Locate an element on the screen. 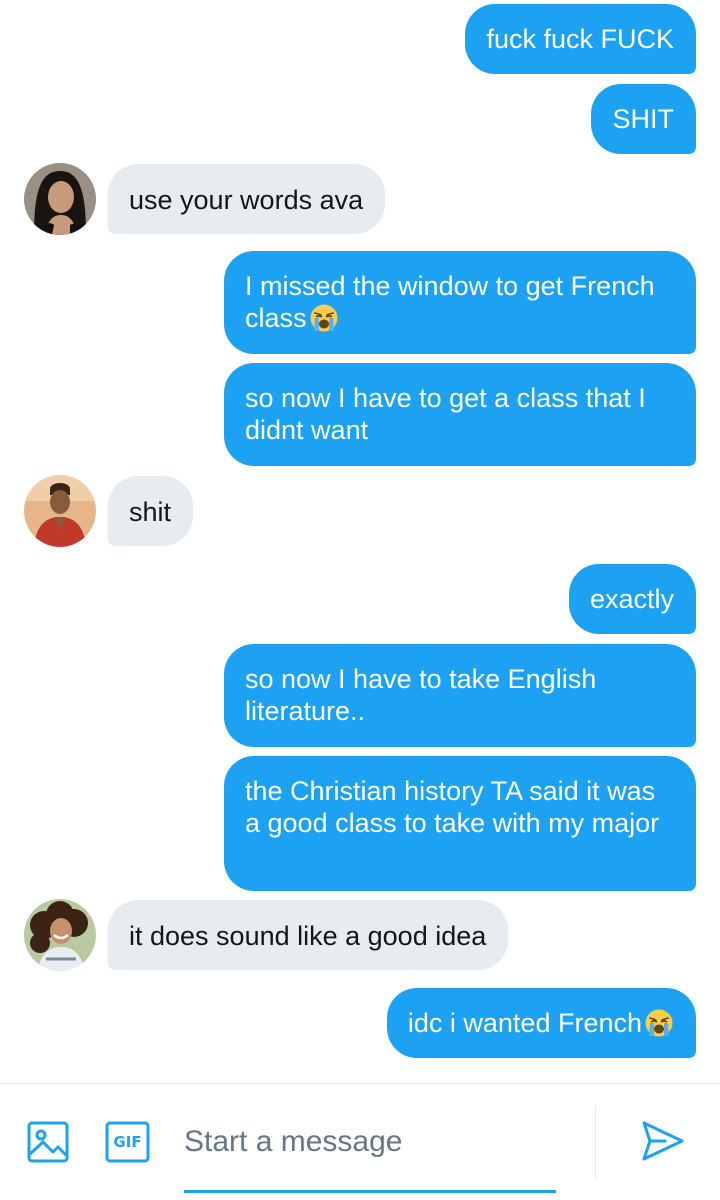  add-media-button is located at coordinates (48, 1142).